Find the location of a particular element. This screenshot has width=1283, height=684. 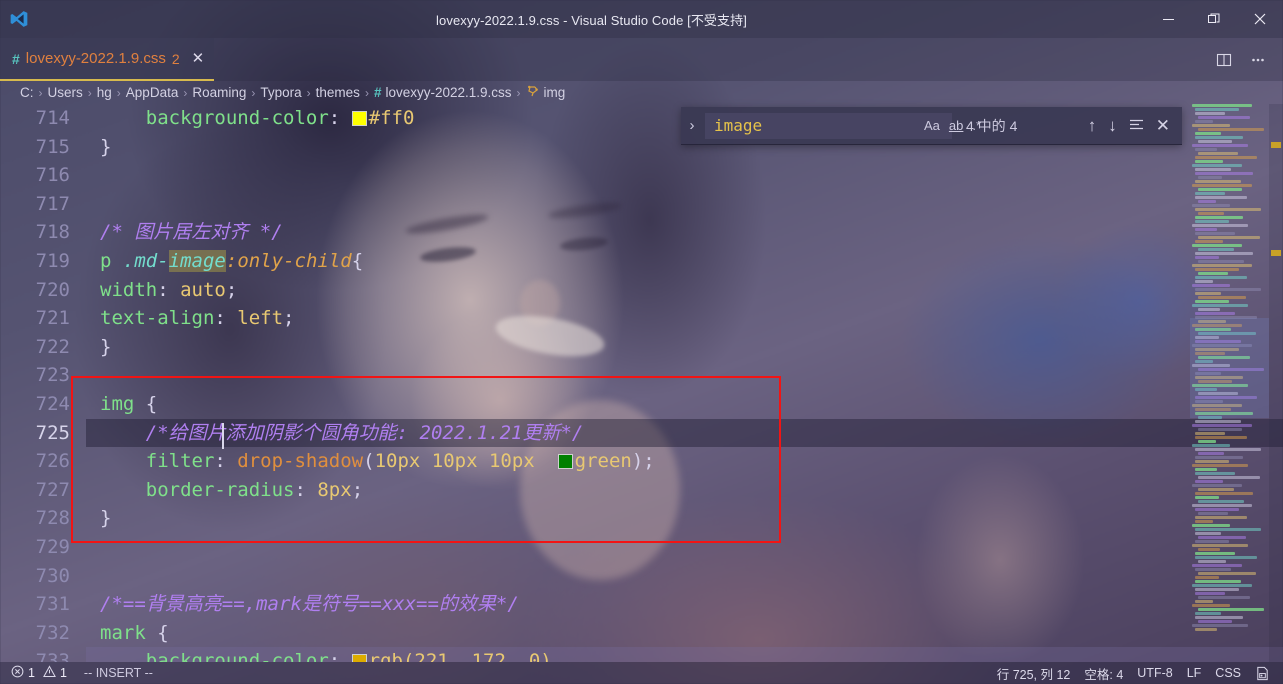

code-line-728: } is located at coordinates (684, 518).